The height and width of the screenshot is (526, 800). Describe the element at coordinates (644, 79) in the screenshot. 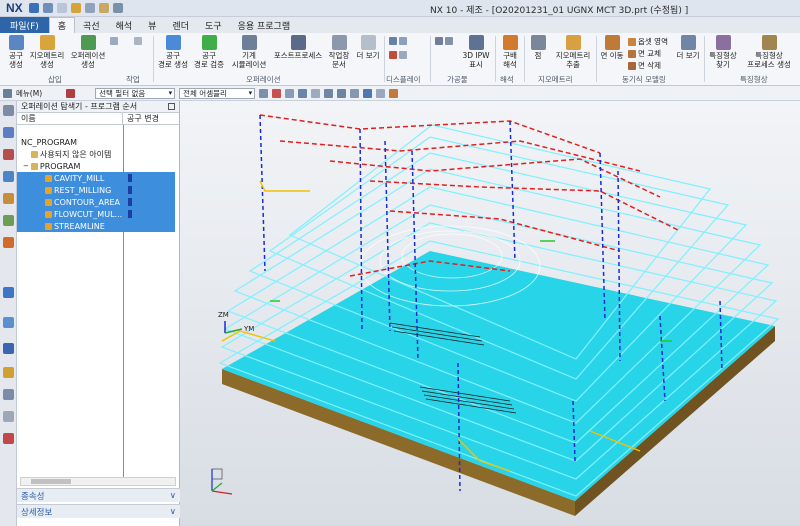

I see `group-label-synchronous-modeling: 동기식 모델링` at that location.